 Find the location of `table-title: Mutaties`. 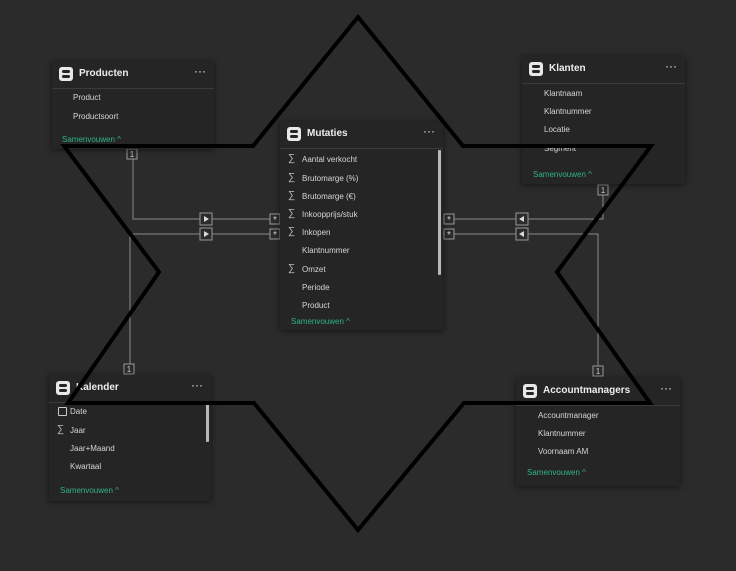

table-title: Mutaties is located at coordinates (327, 133).